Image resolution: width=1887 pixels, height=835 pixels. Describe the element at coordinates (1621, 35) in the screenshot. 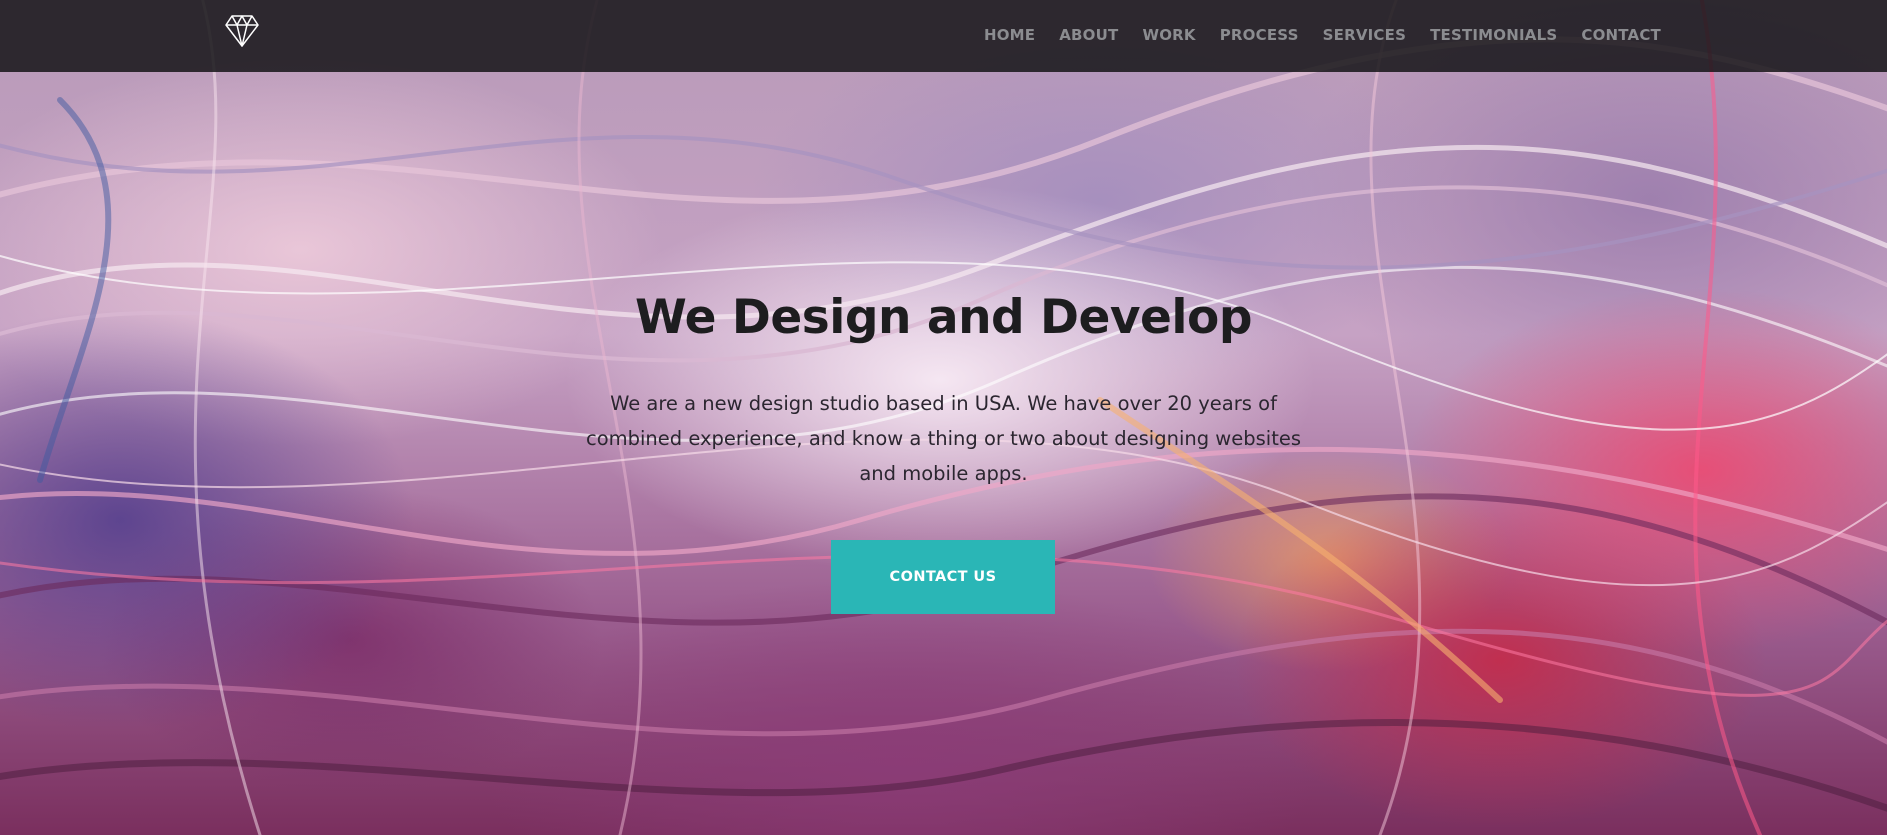

I see `nav-item-contact: CONTACT` at that location.